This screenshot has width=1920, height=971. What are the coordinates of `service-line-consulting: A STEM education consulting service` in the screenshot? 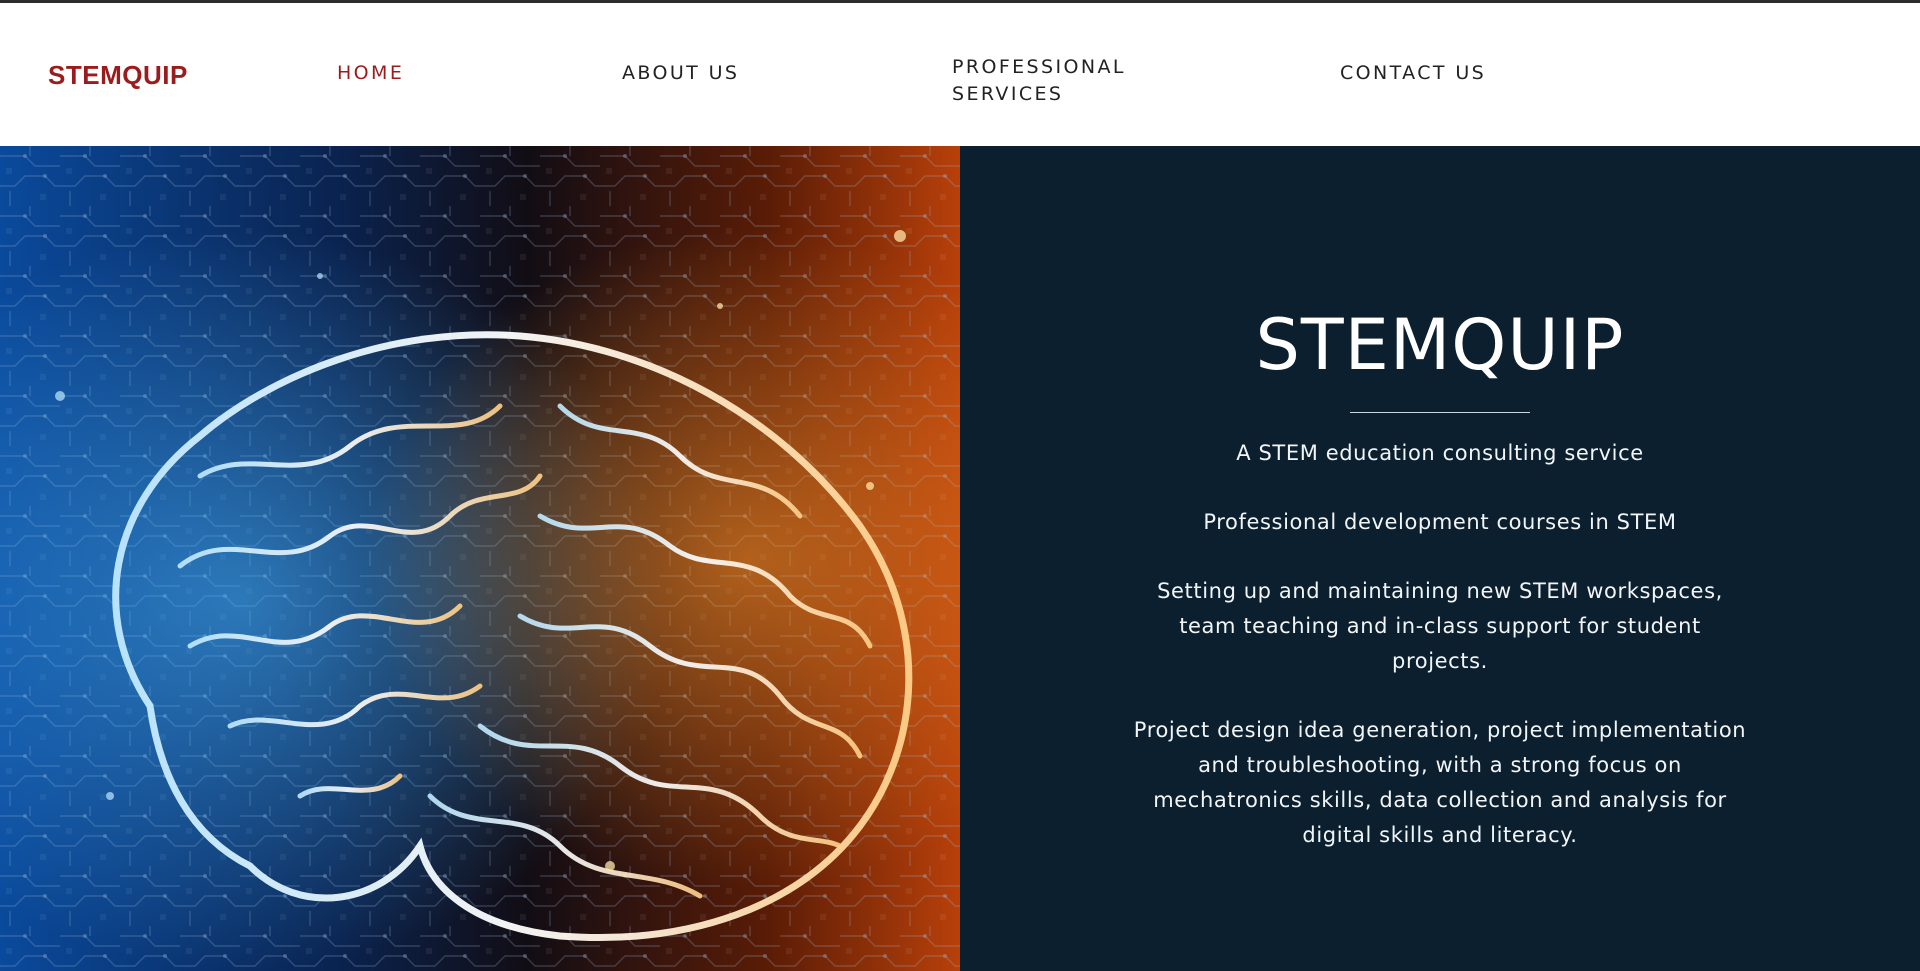 It's located at (1440, 453).